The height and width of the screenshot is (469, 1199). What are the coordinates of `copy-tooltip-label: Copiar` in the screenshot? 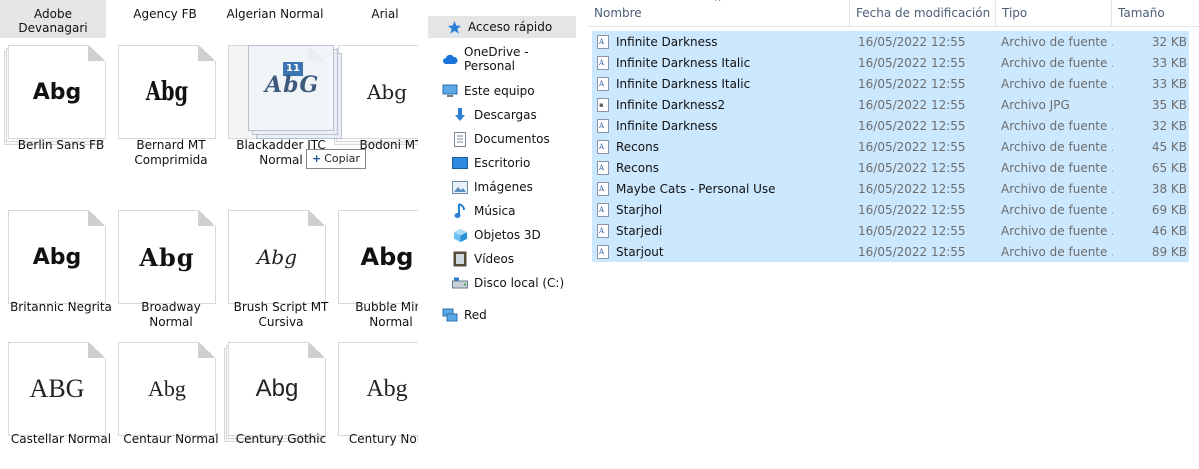 It's located at (342, 158).